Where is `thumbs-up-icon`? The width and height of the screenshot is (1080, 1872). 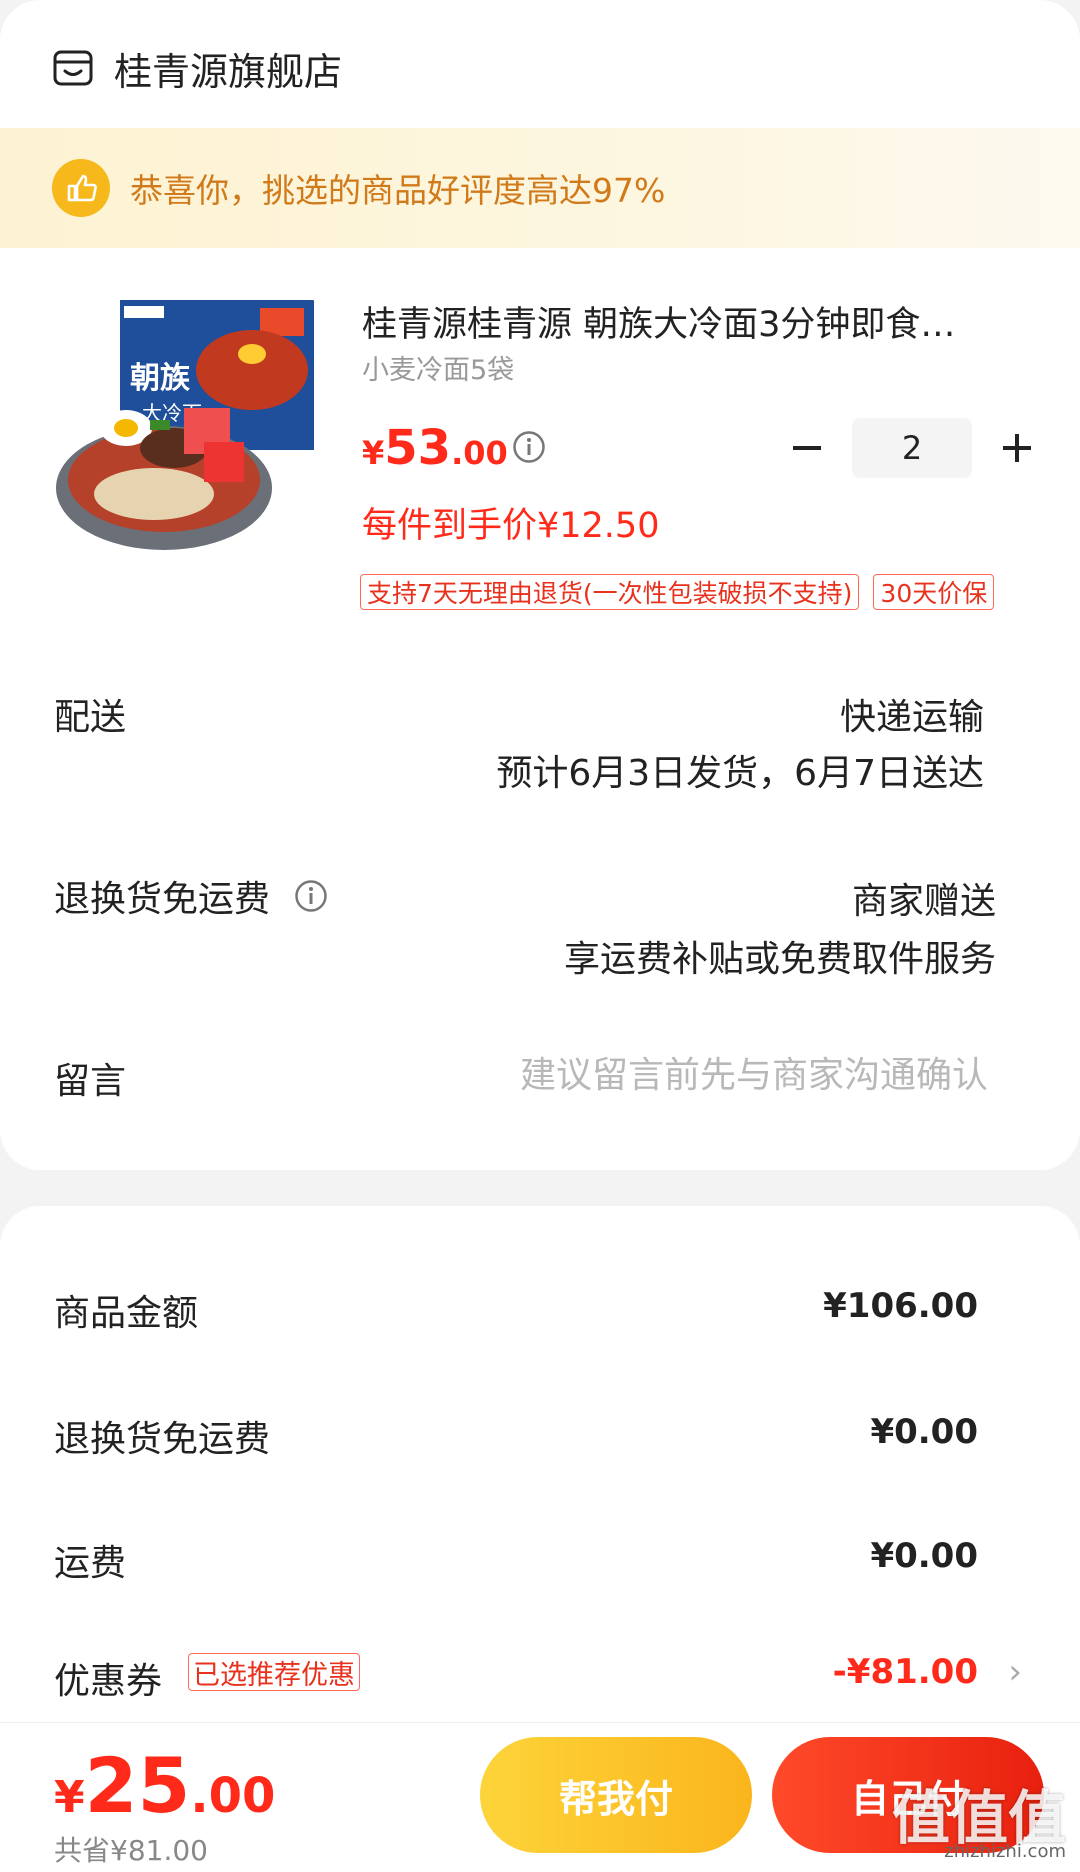
thumbs-up-icon is located at coordinates (81, 188).